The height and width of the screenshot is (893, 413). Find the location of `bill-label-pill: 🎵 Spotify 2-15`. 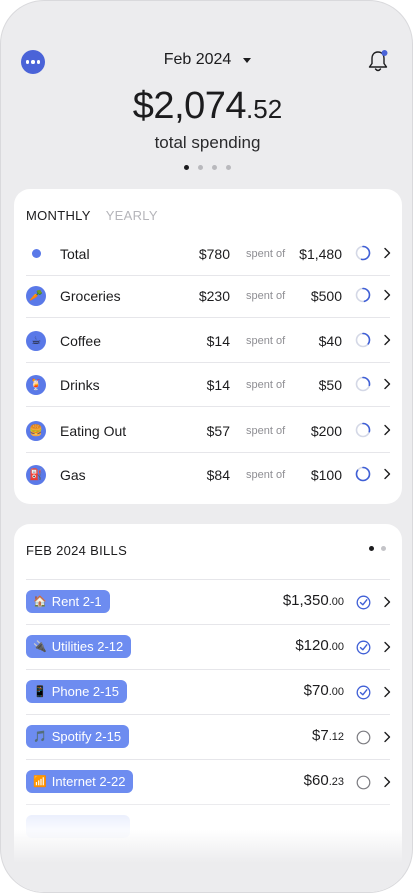

bill-label-pill: 🎵 Spotify 2-15 is located at coordinates (78, 736).